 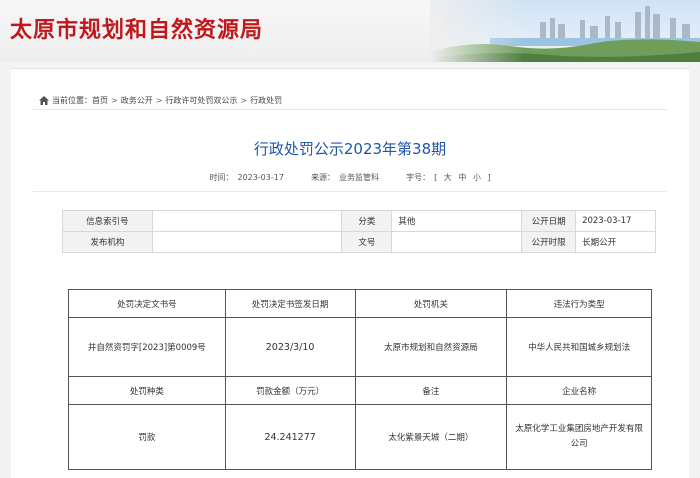 What do you see at coordinates (579, 437) in the screenshot?
I see `cell-company-name: 太原化学工业集团房地产开发有限公司` at bounding box center [579, 437].